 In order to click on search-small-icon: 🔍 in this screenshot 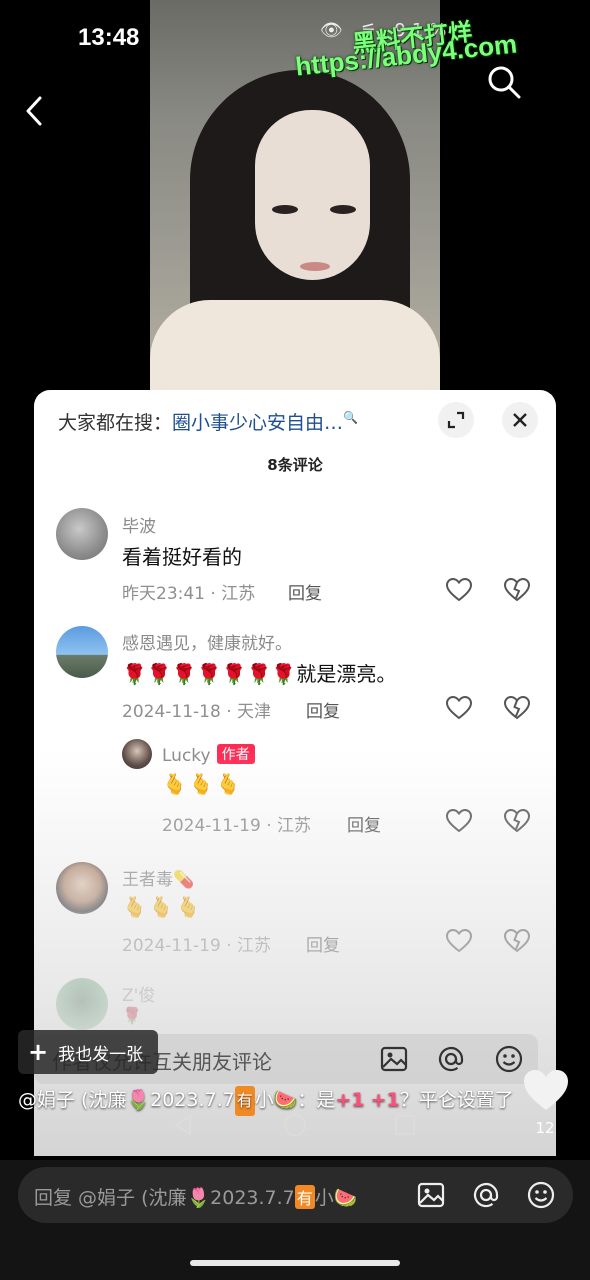, I will do `click(350, 417)`.